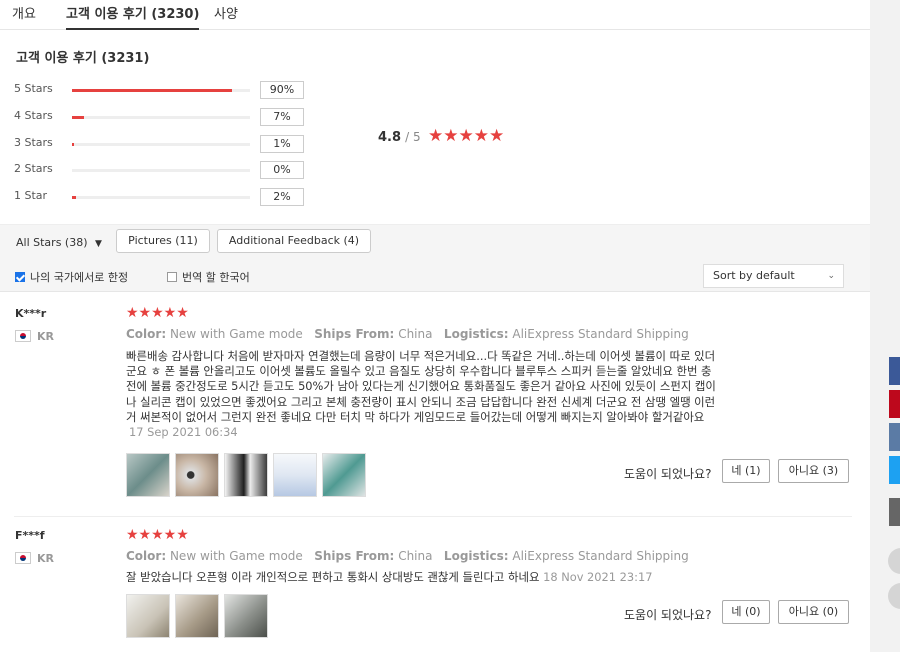 The width and height of the screenshot is (900, 652). What do you see at coordinates (133, 16) in the screenshot?
I see `tab-reviews: 고객 이용 후기 (3230)` at bounding box center [133, 16].